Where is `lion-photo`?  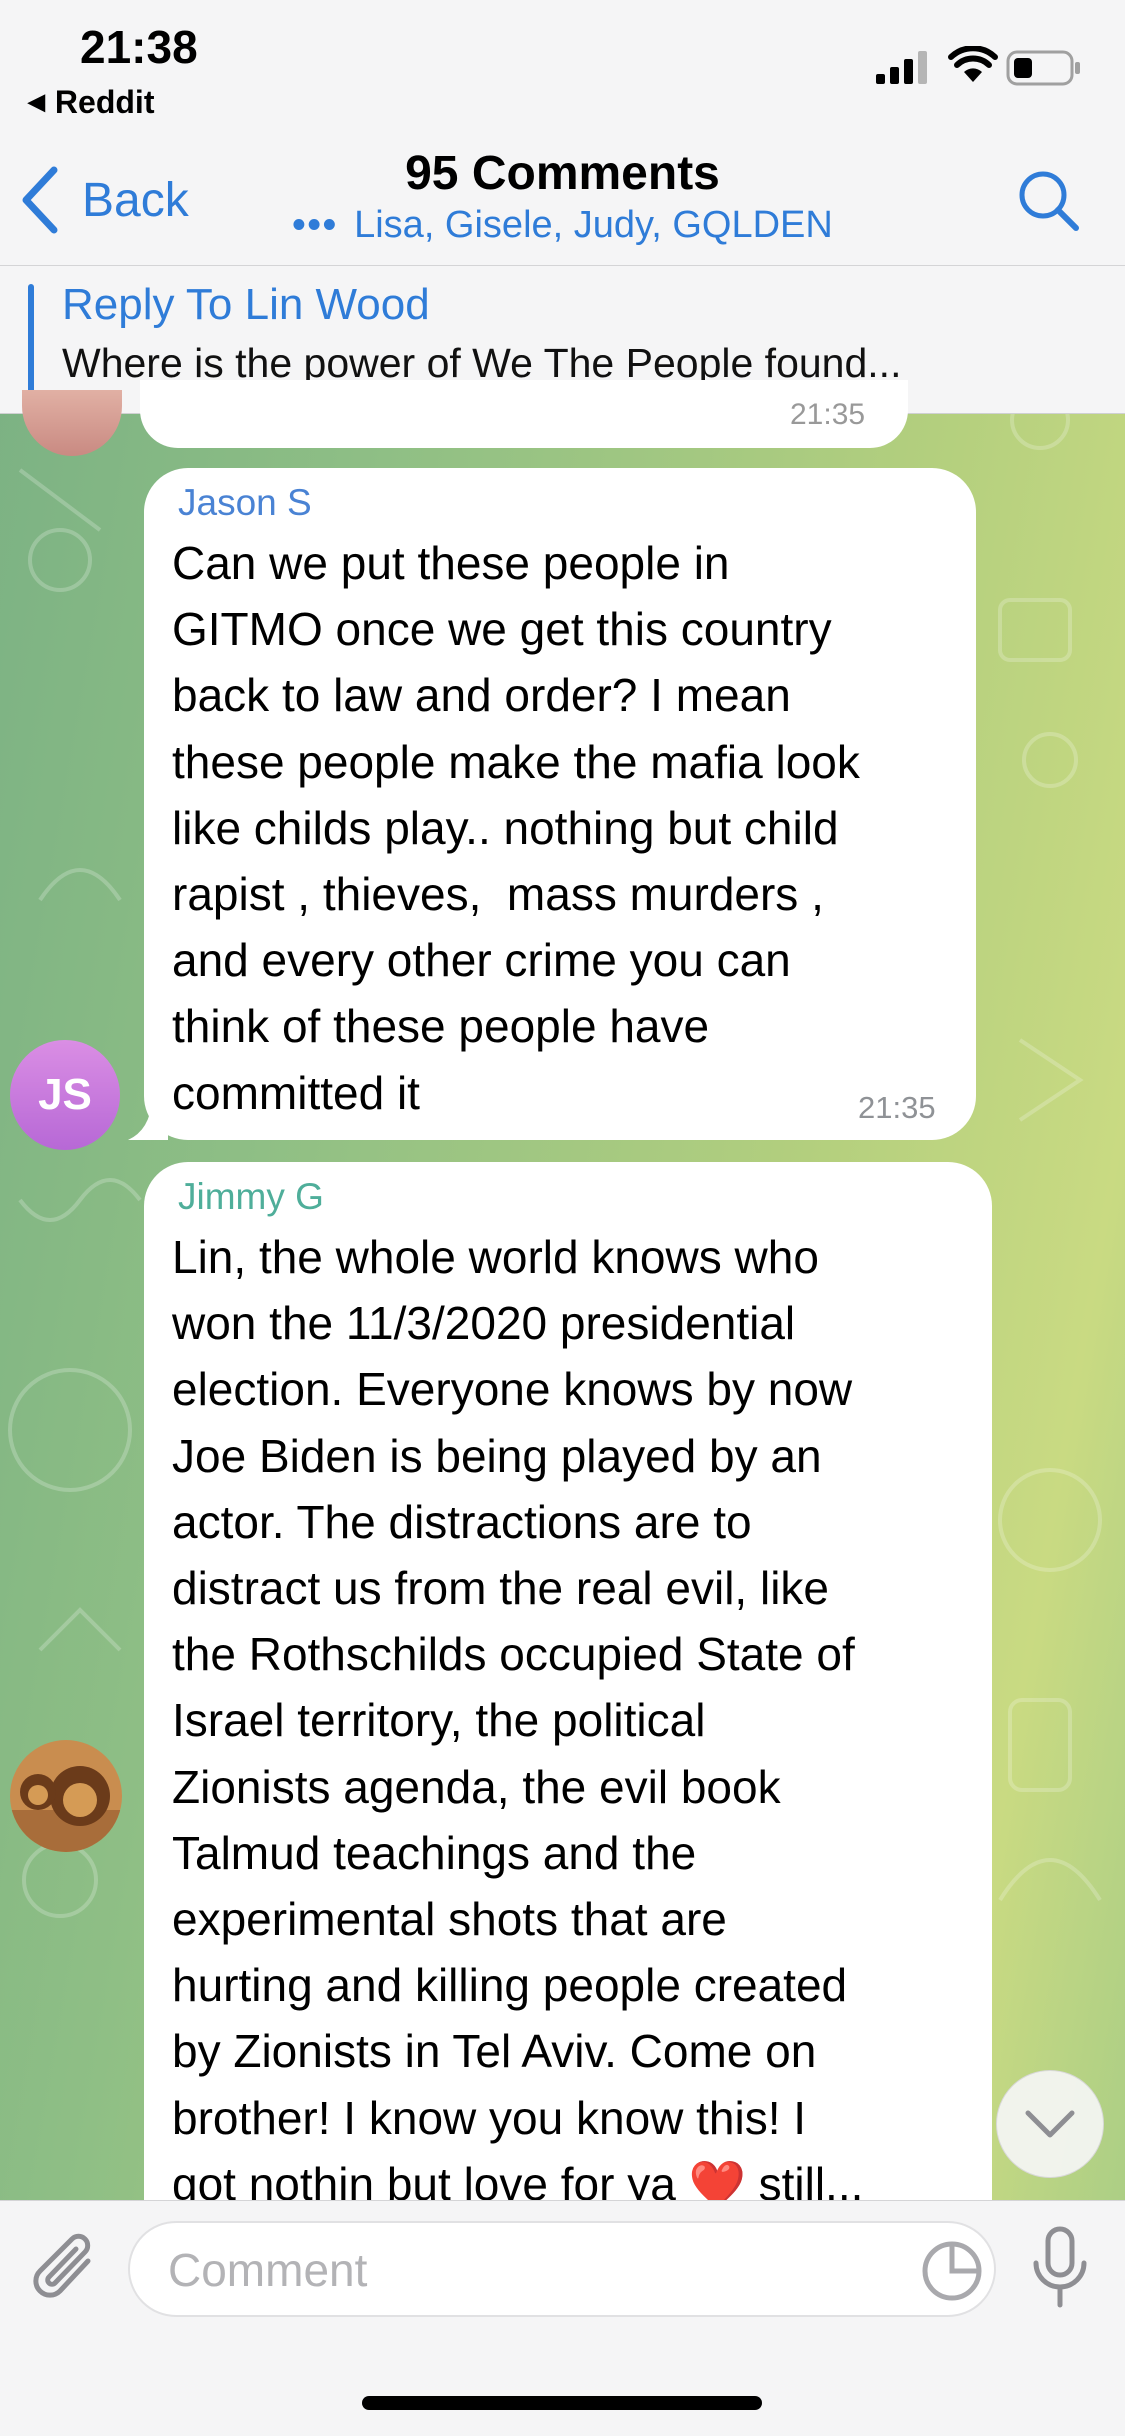
lion-photo is located at coordinates (66, 1796).